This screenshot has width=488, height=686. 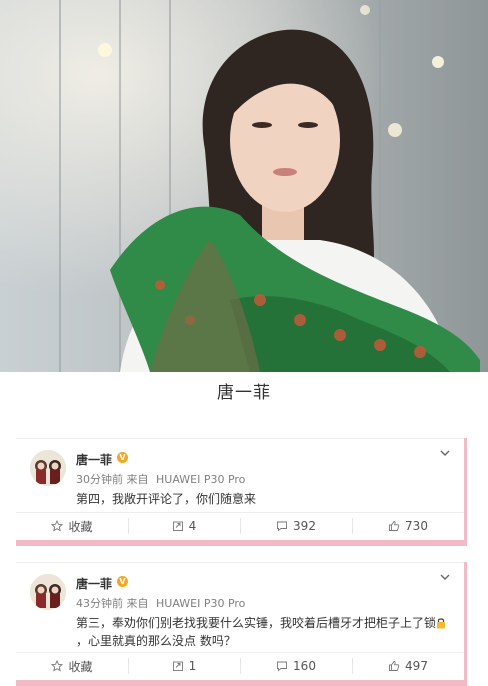 I want to click on photo-caption: 唐一菲, so click(x=244, y=393).